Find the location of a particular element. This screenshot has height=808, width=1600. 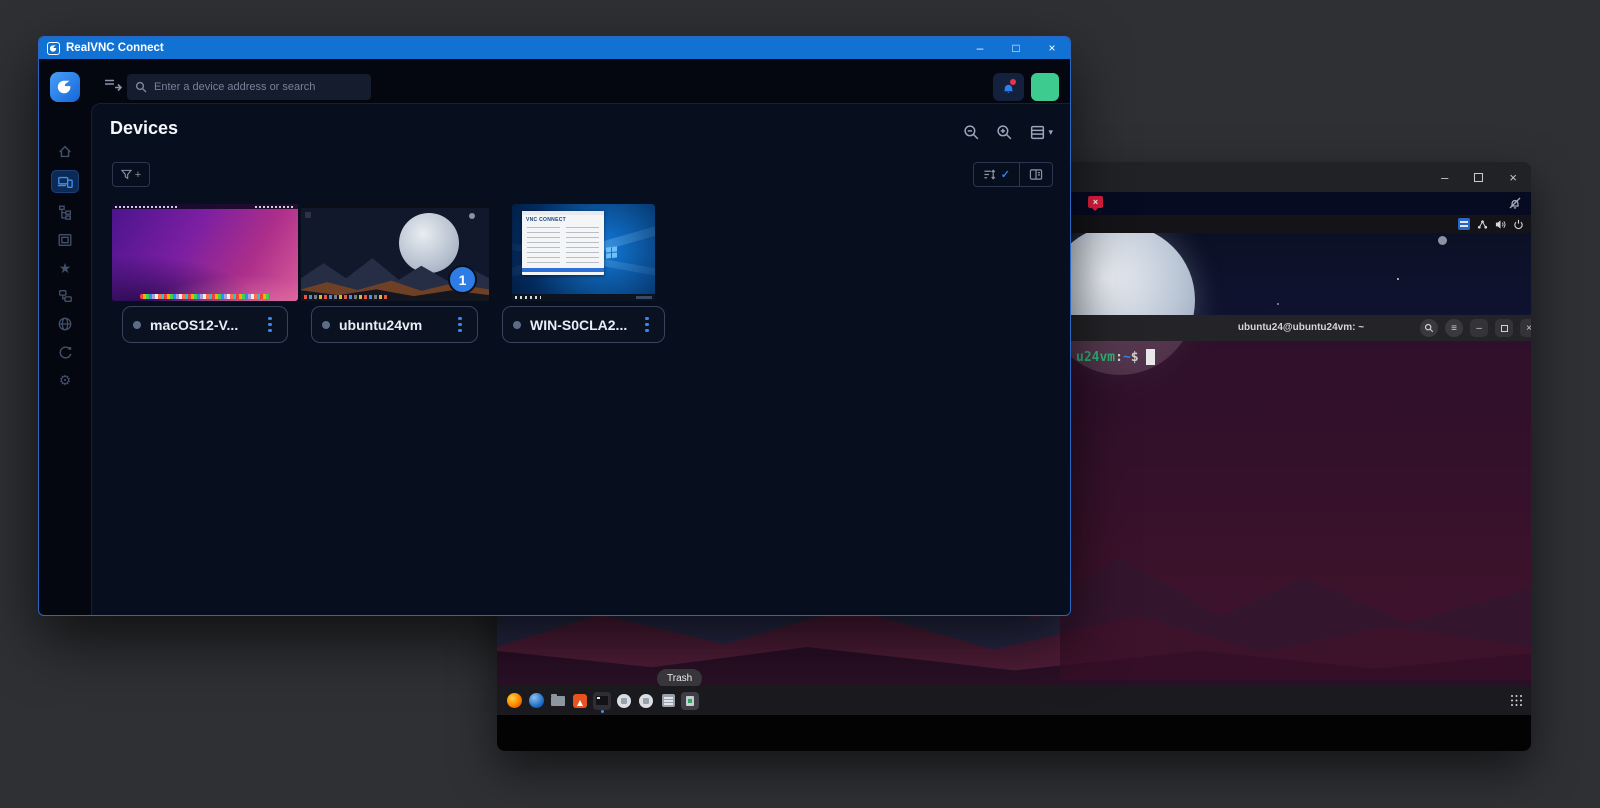

plus-icon: + is located at coordinates (138, 174).